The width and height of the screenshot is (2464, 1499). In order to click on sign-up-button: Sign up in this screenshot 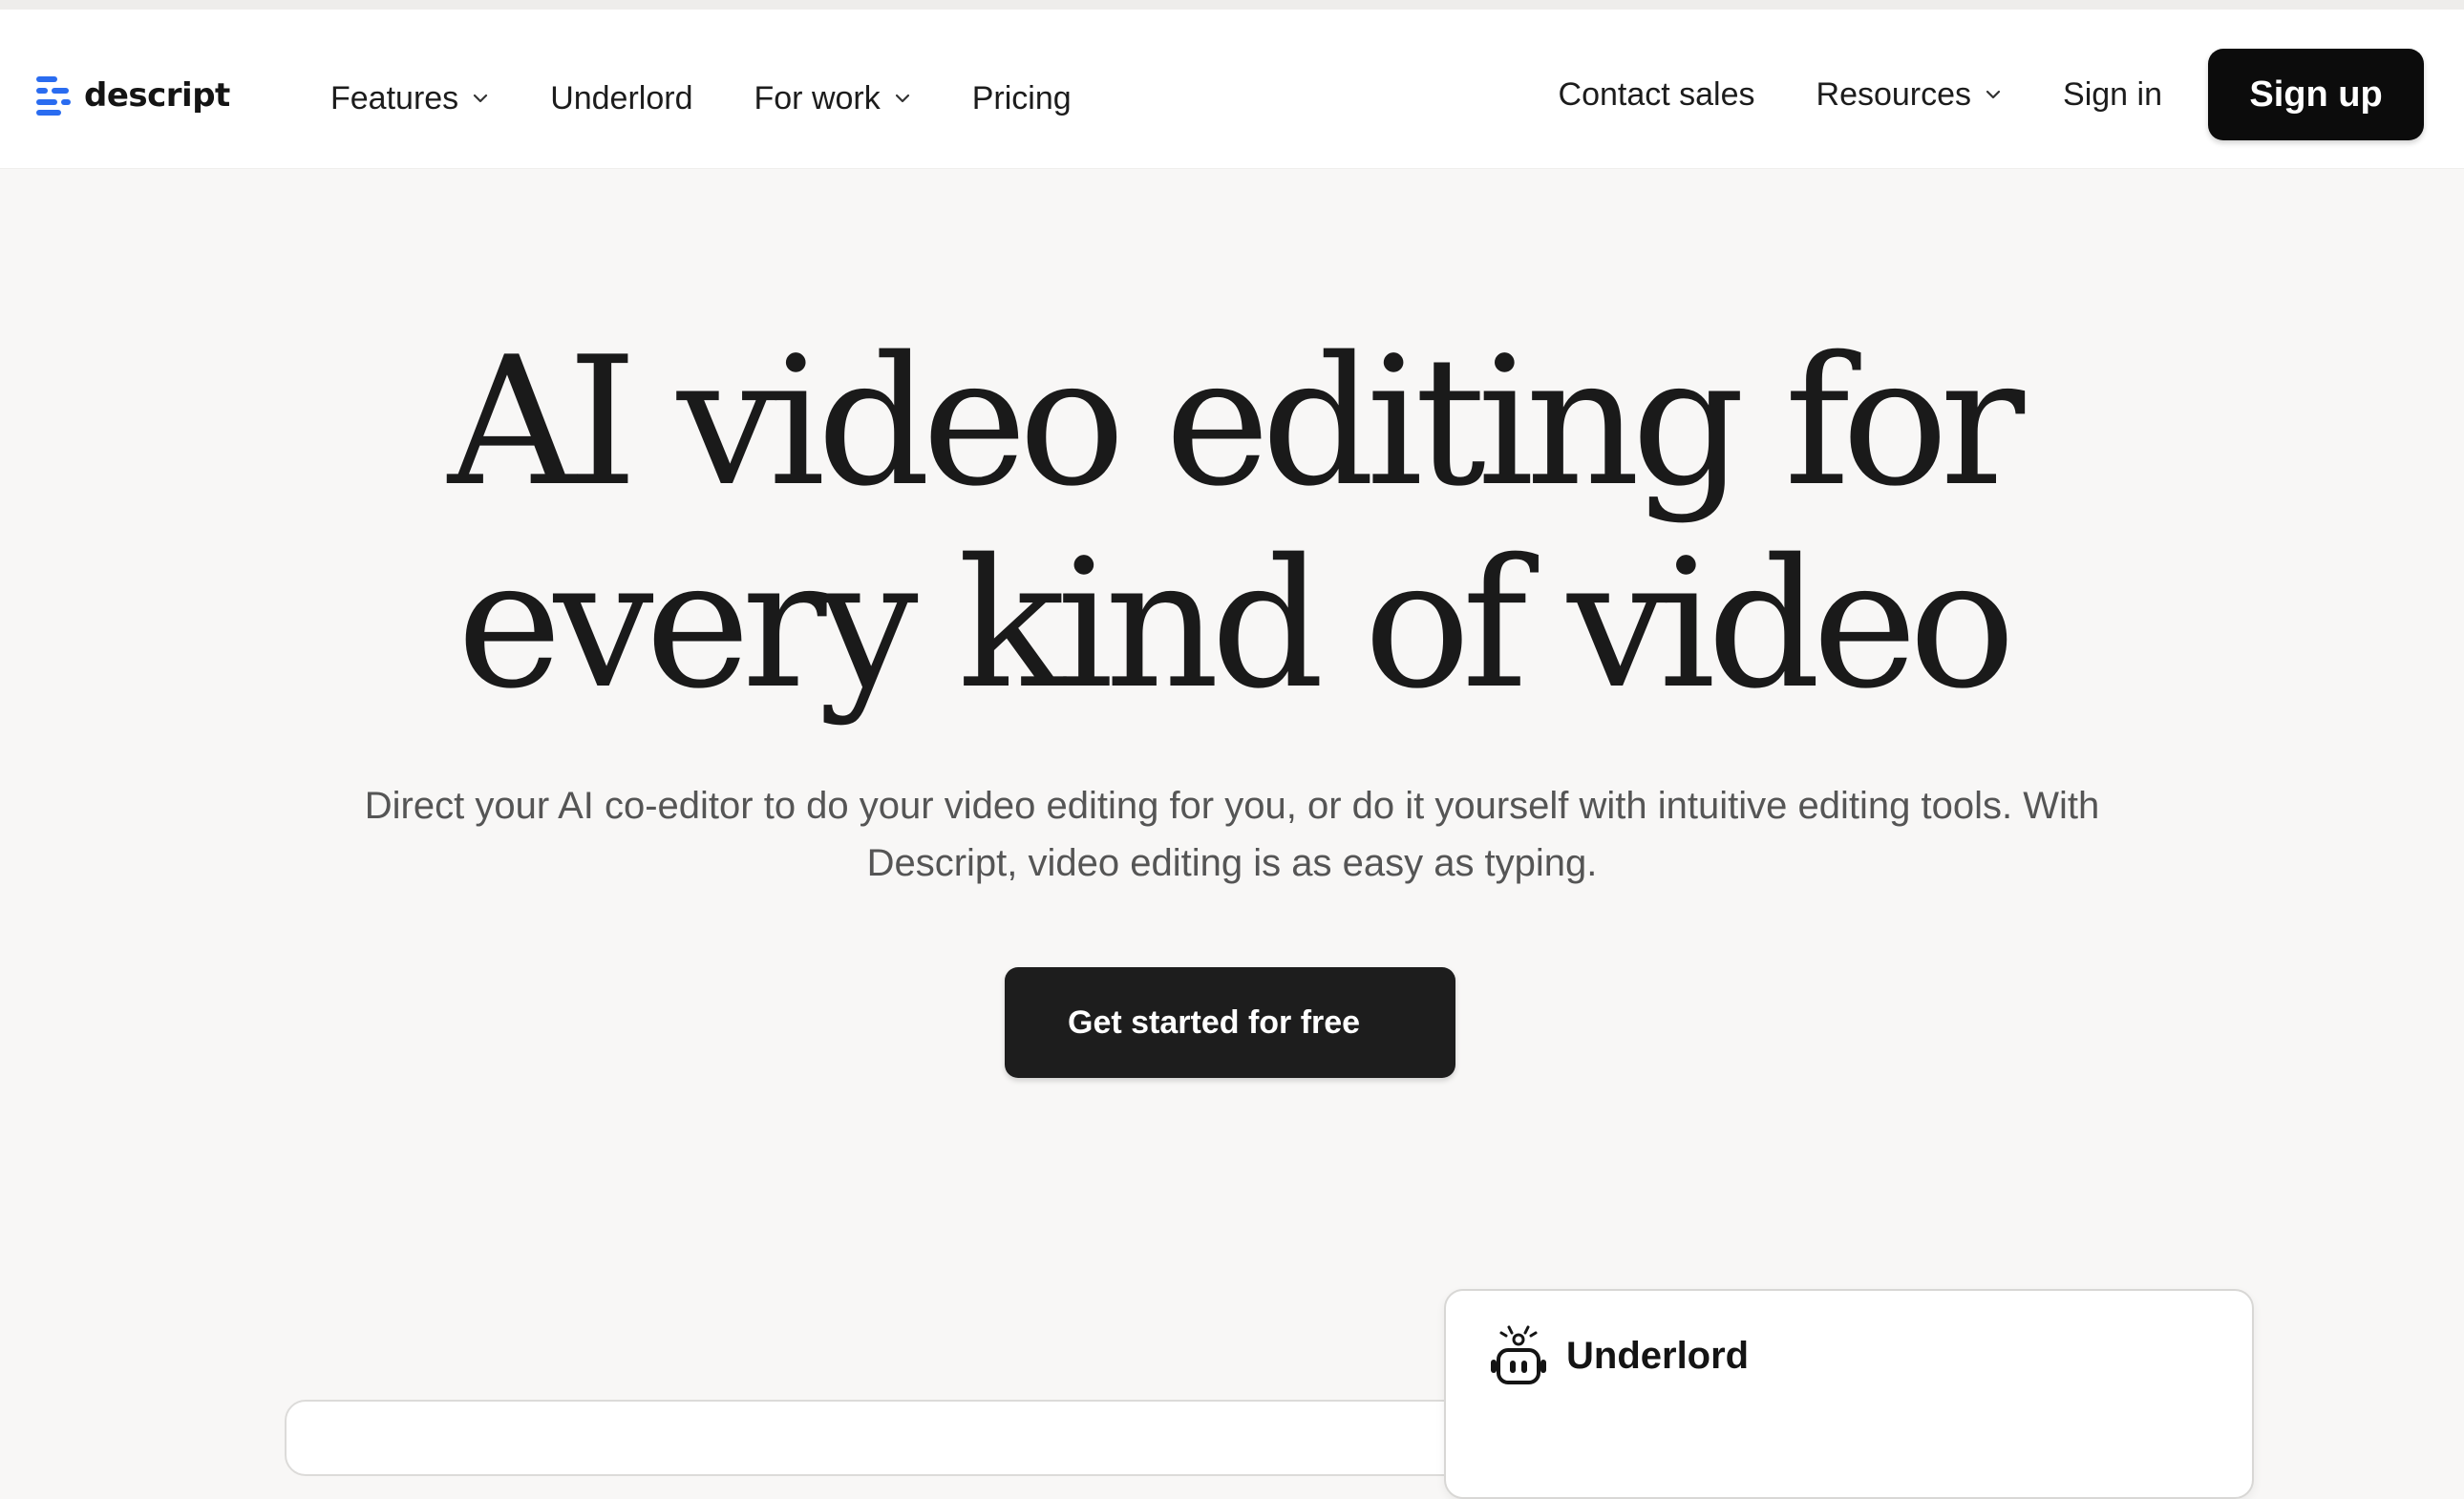, I will do `click(2316, 94)`.